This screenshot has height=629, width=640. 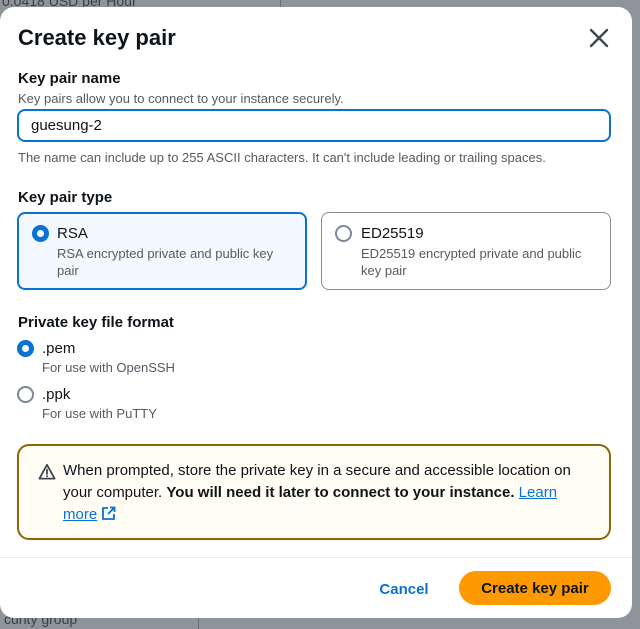 What do you see at coordinates (96, 322) in the screenshot?
I see `file-format-label: Private key file format` at bounding box center [96, 322].